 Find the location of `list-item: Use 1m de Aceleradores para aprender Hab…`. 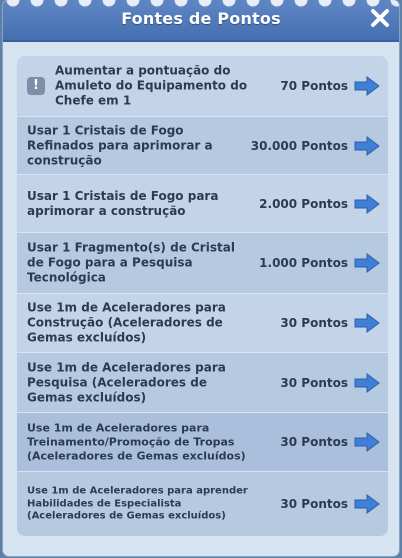

list-item: Use 1m de Aceleradores para aprender Hab… is located at coordinates (202, 504).